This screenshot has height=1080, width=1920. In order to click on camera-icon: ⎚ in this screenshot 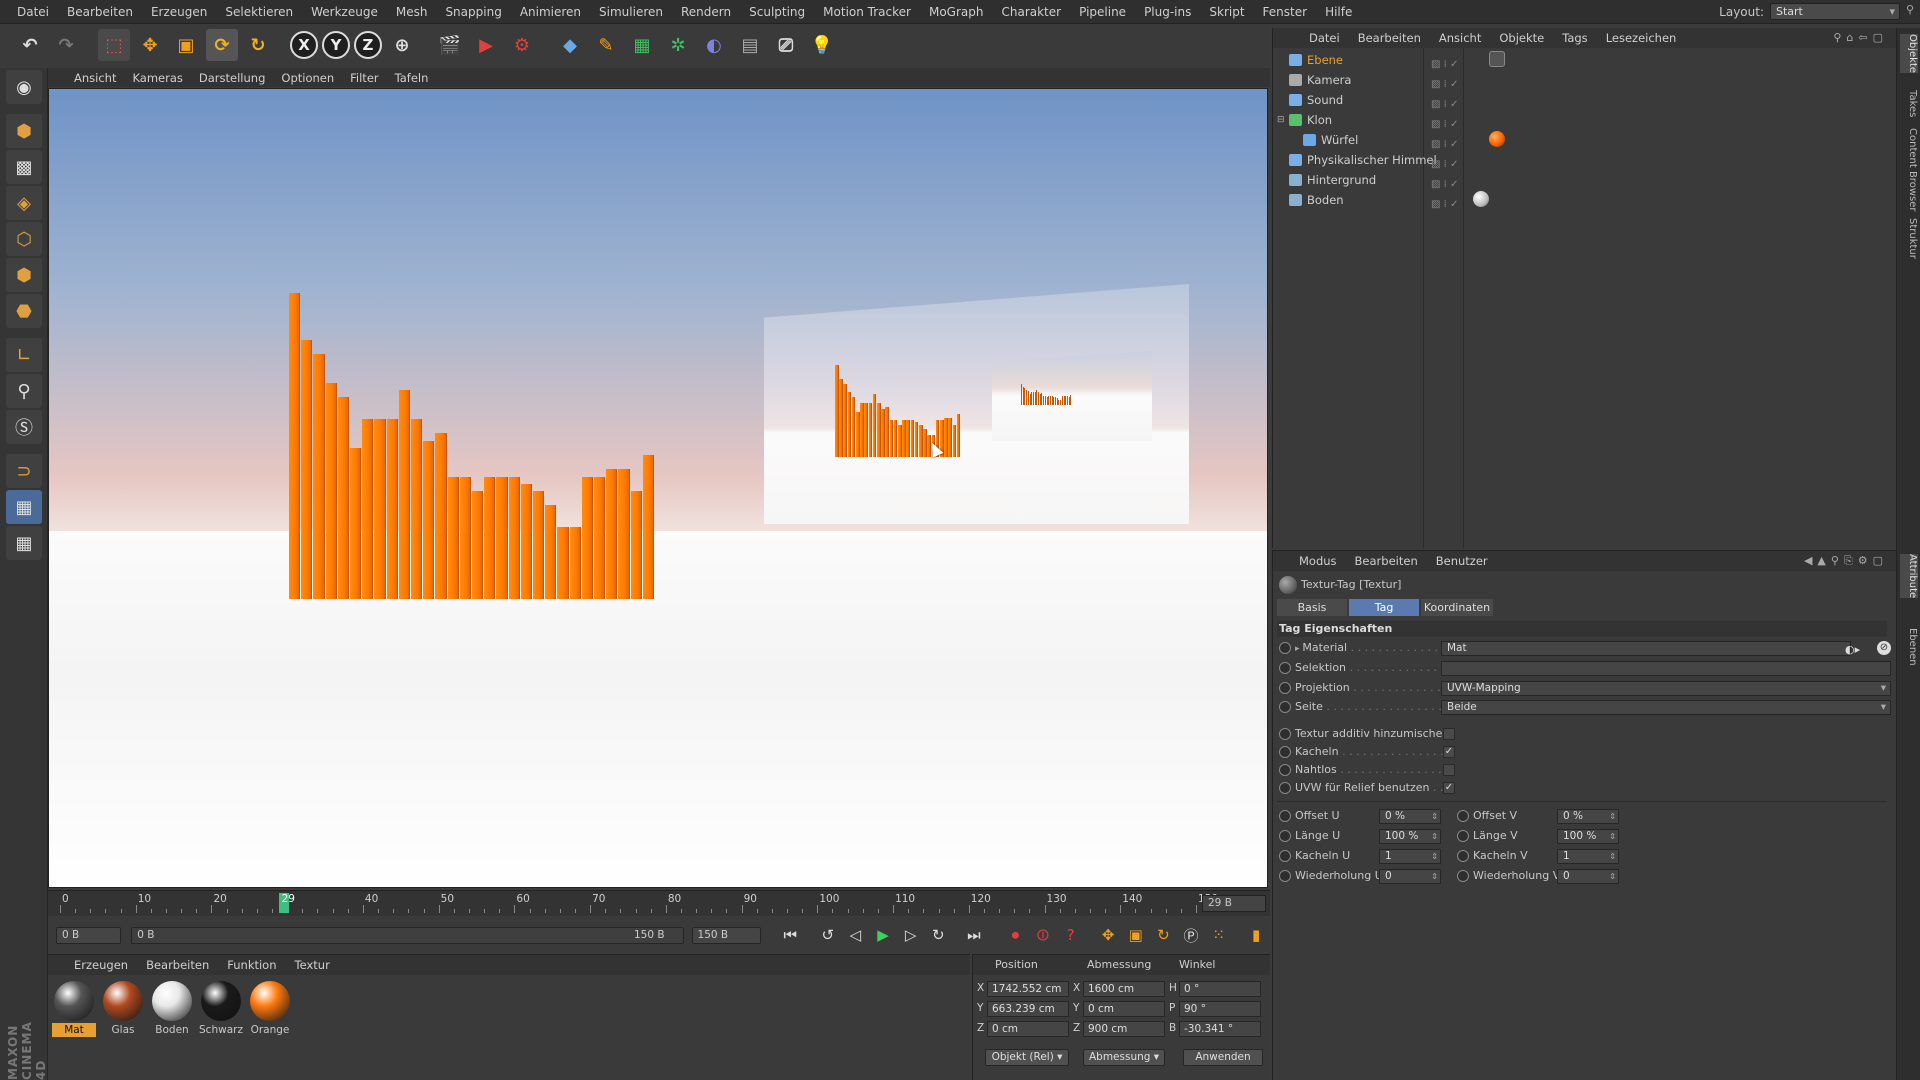, I will do `click(786, 45)`.